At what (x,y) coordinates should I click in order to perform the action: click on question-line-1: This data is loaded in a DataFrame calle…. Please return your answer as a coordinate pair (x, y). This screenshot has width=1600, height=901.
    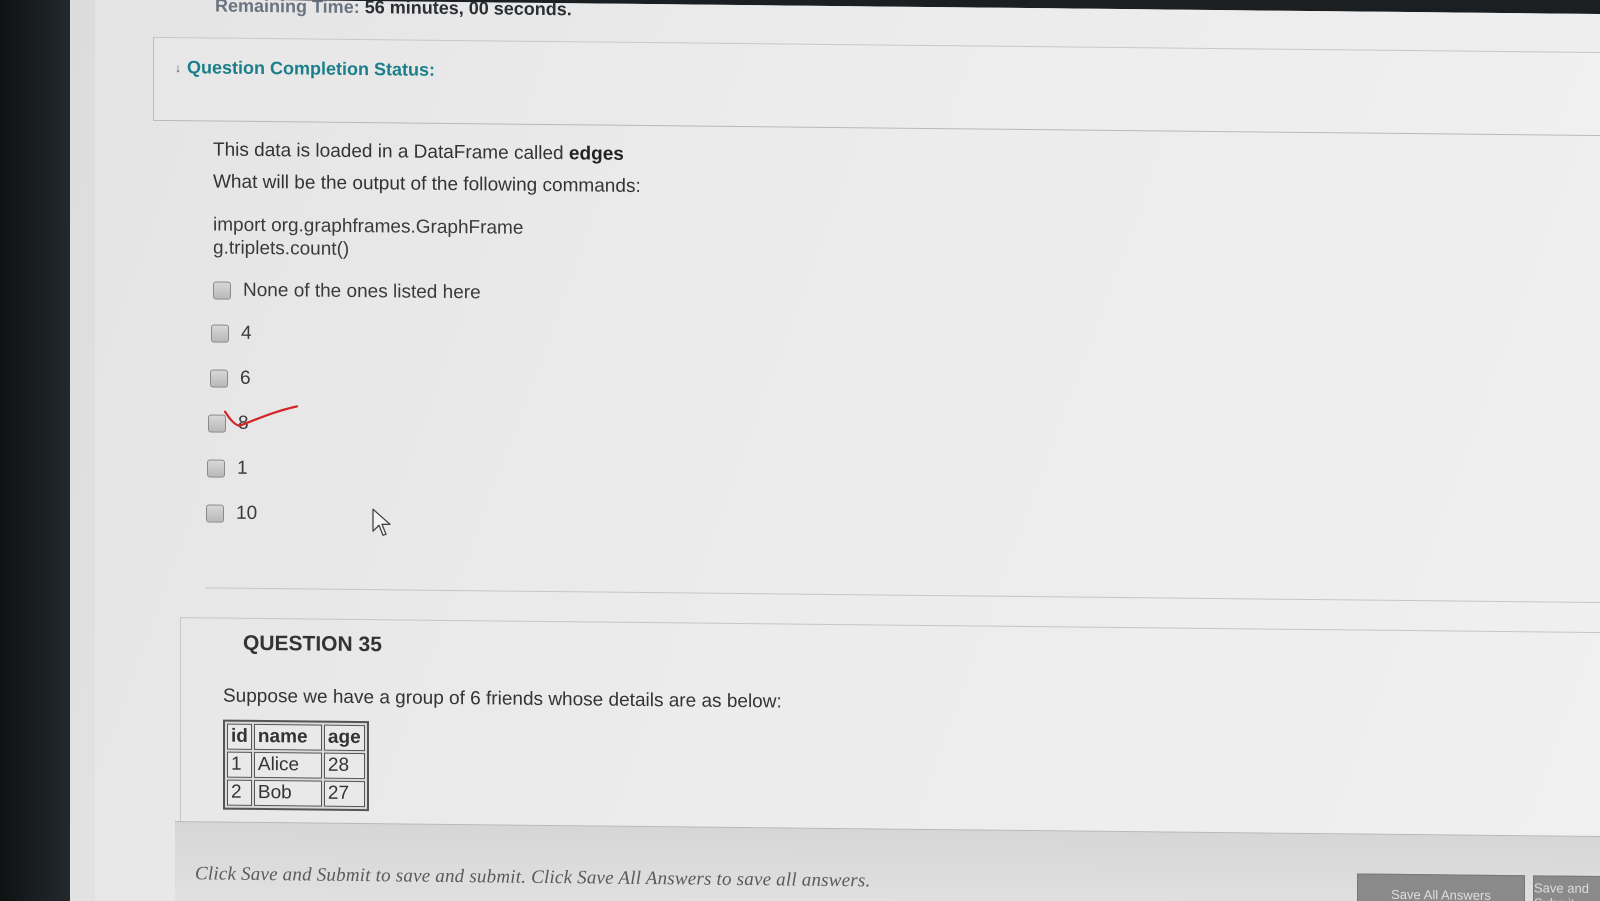
    Looking at the image, I should click on (418, 152).